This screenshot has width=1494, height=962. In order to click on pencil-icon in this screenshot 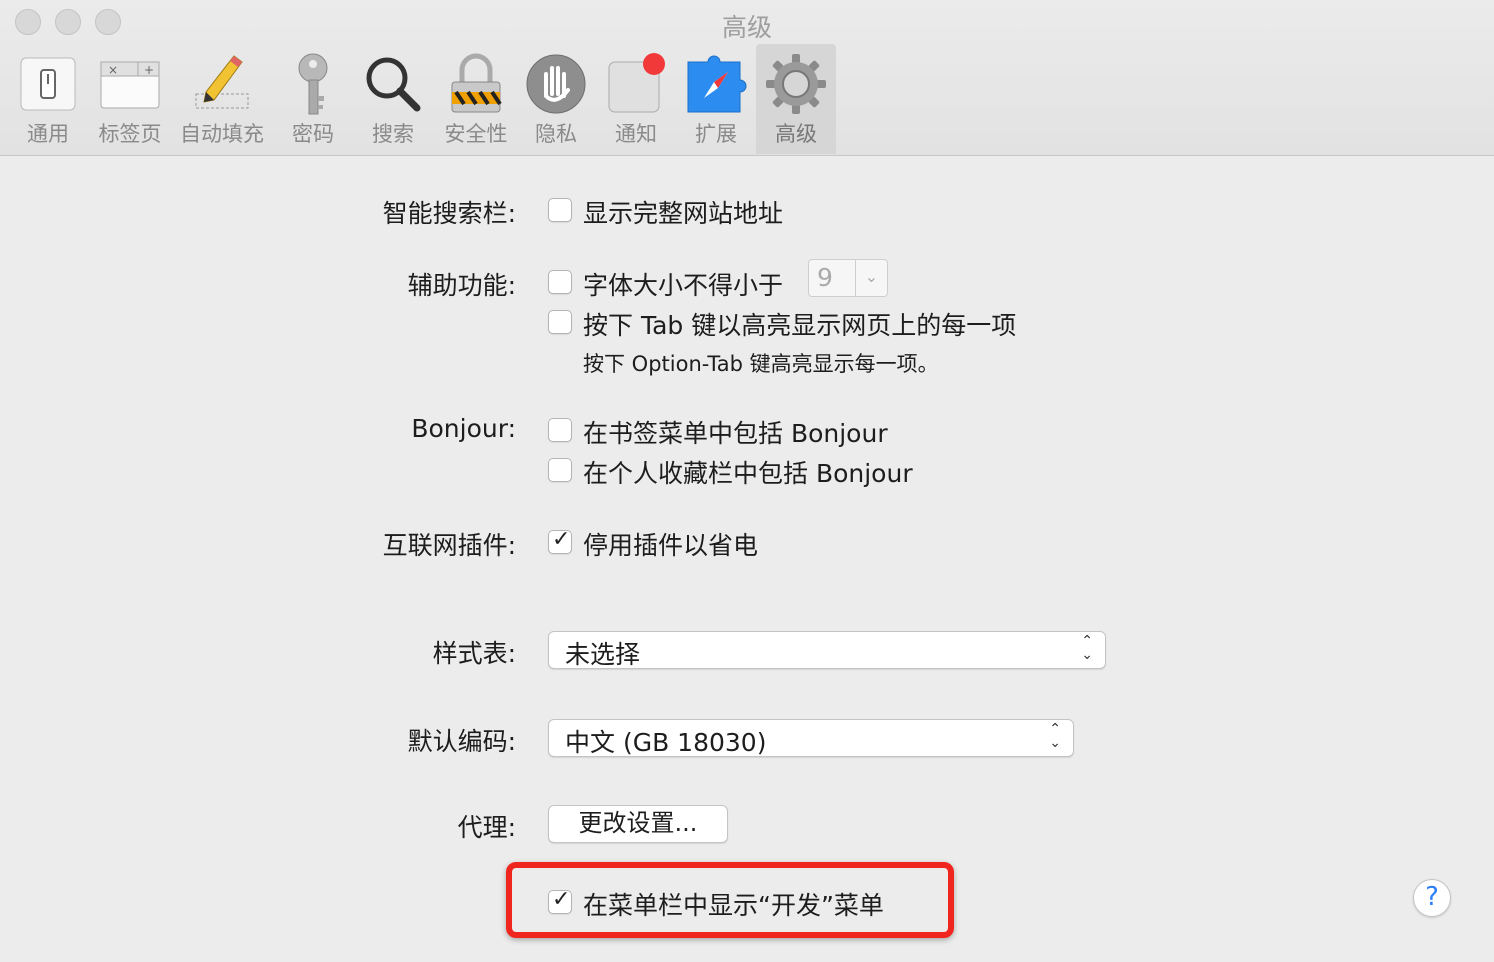, I will do `click(222, 84)`.